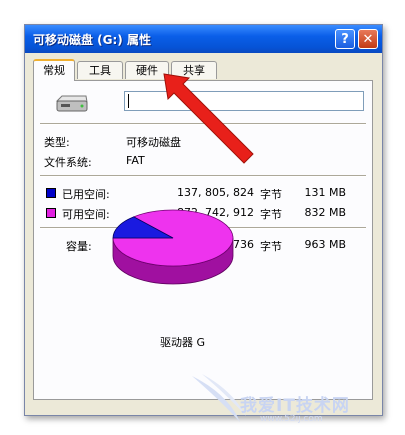 This screenshot has height=435, width=405. What do you see at coordinates (135, 160) in the screenshot?
I see `filesystem-value: FAT` at bounding box center [135, 160].